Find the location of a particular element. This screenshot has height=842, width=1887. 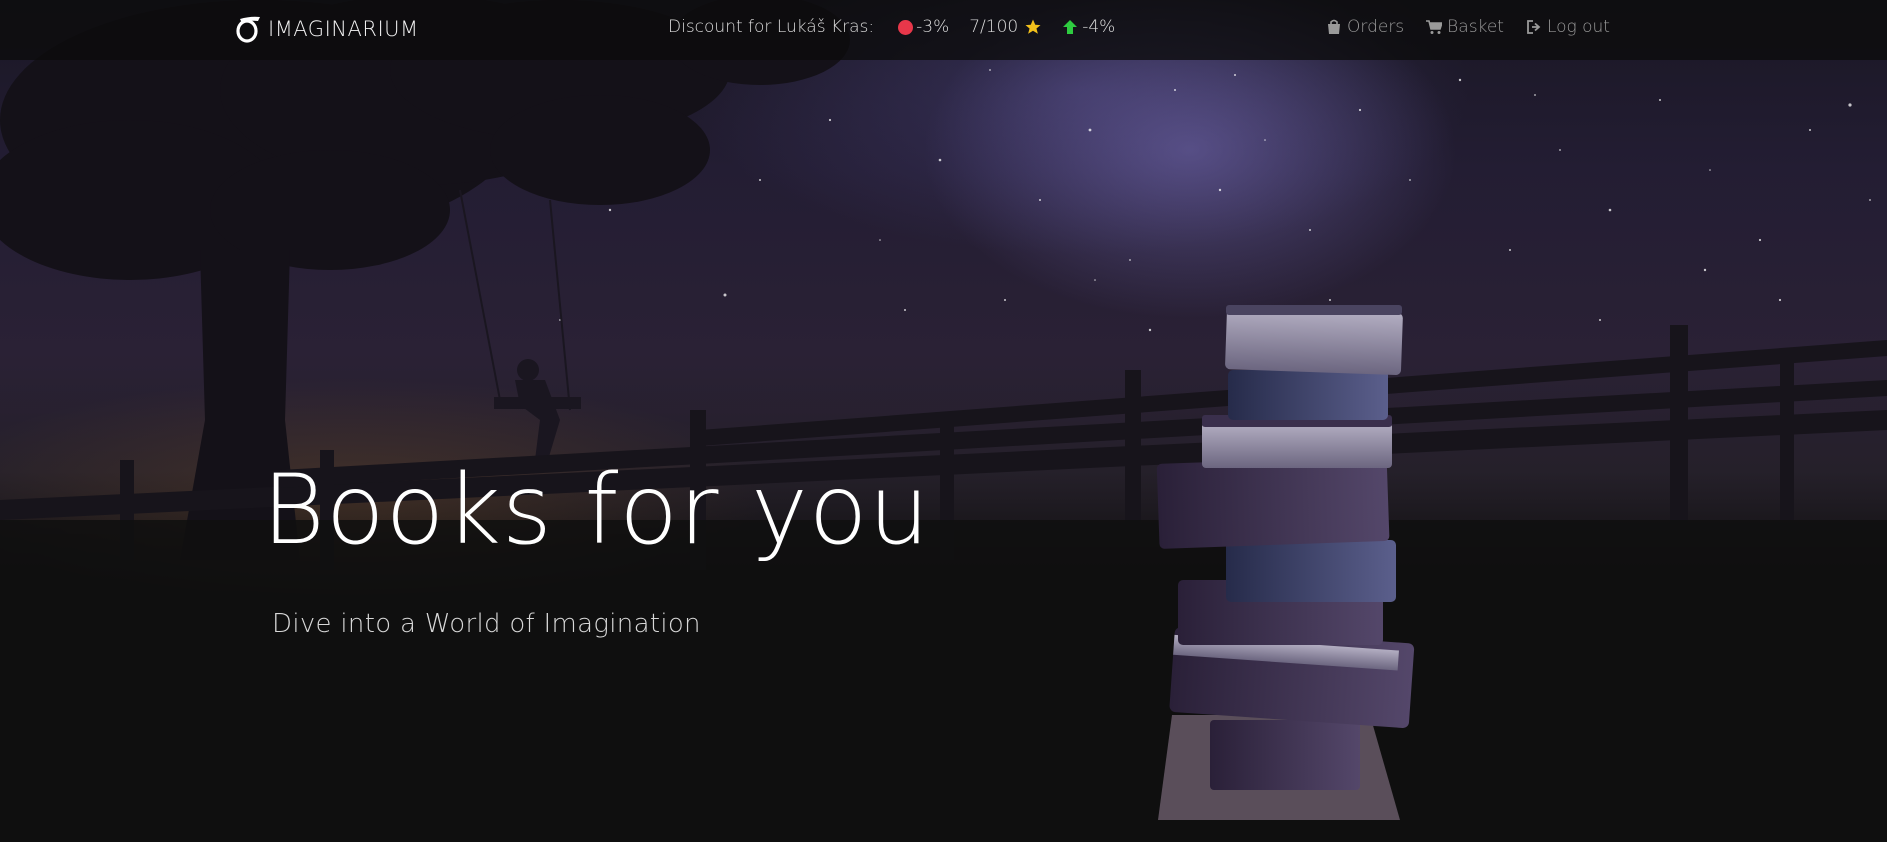

nav-orders-label: Orders is located at coordinates (1376, 27).